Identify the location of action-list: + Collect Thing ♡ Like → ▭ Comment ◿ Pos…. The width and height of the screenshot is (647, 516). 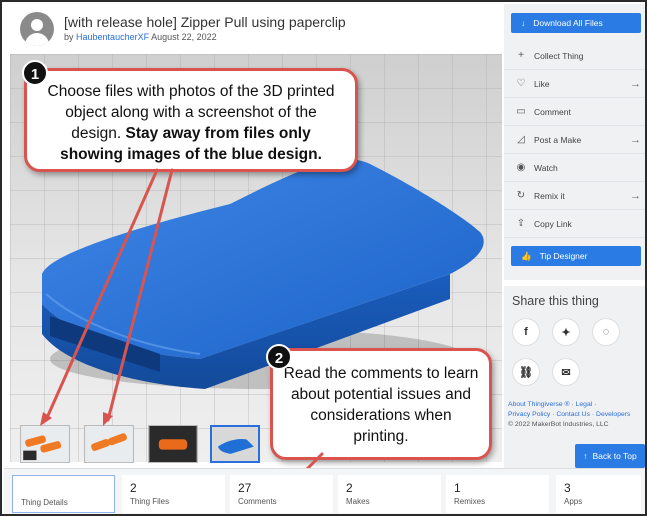
(574, 140).